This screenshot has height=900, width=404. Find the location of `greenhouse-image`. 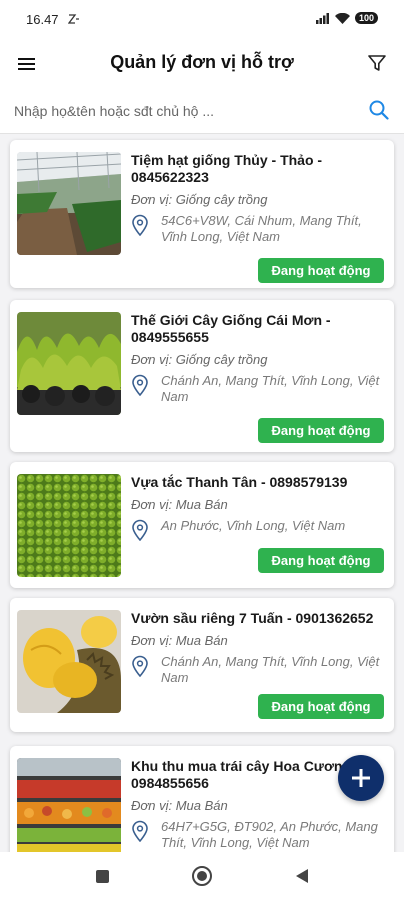

greenhouse-image is located at coordinates (69, 203).